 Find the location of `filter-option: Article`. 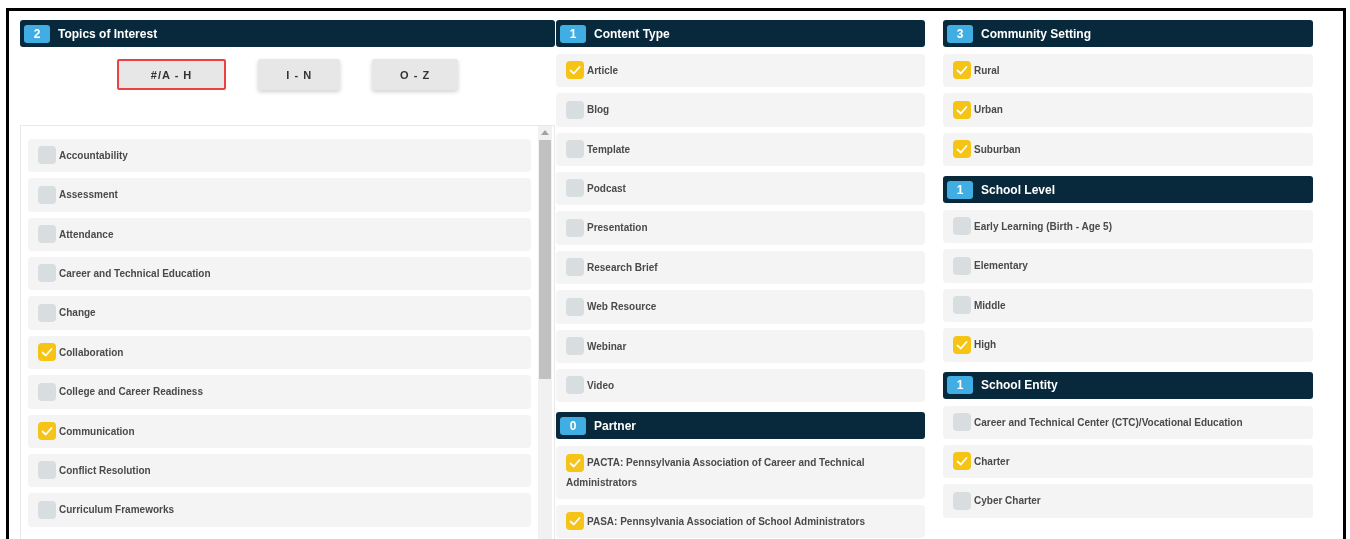

filter-option: Article is located at coordinates (740, 71).